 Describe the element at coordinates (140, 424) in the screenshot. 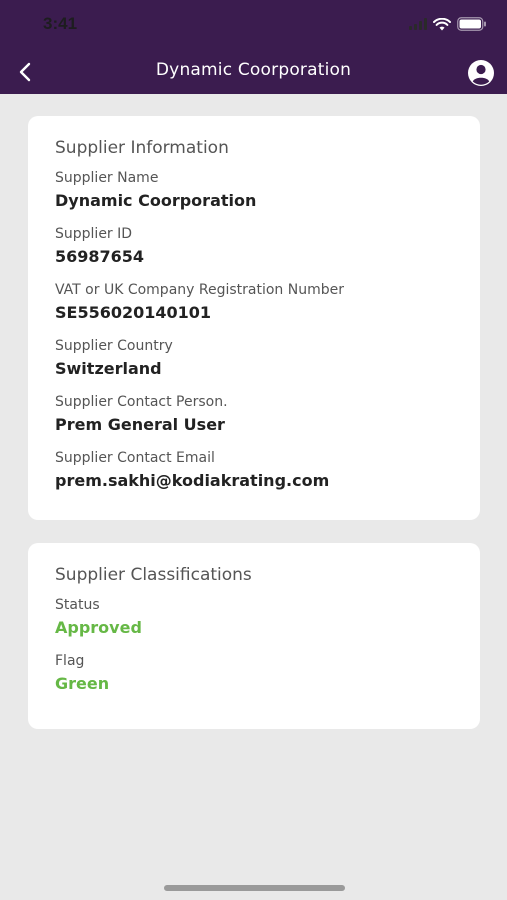

I see `field-value: Prem General User` at that location.